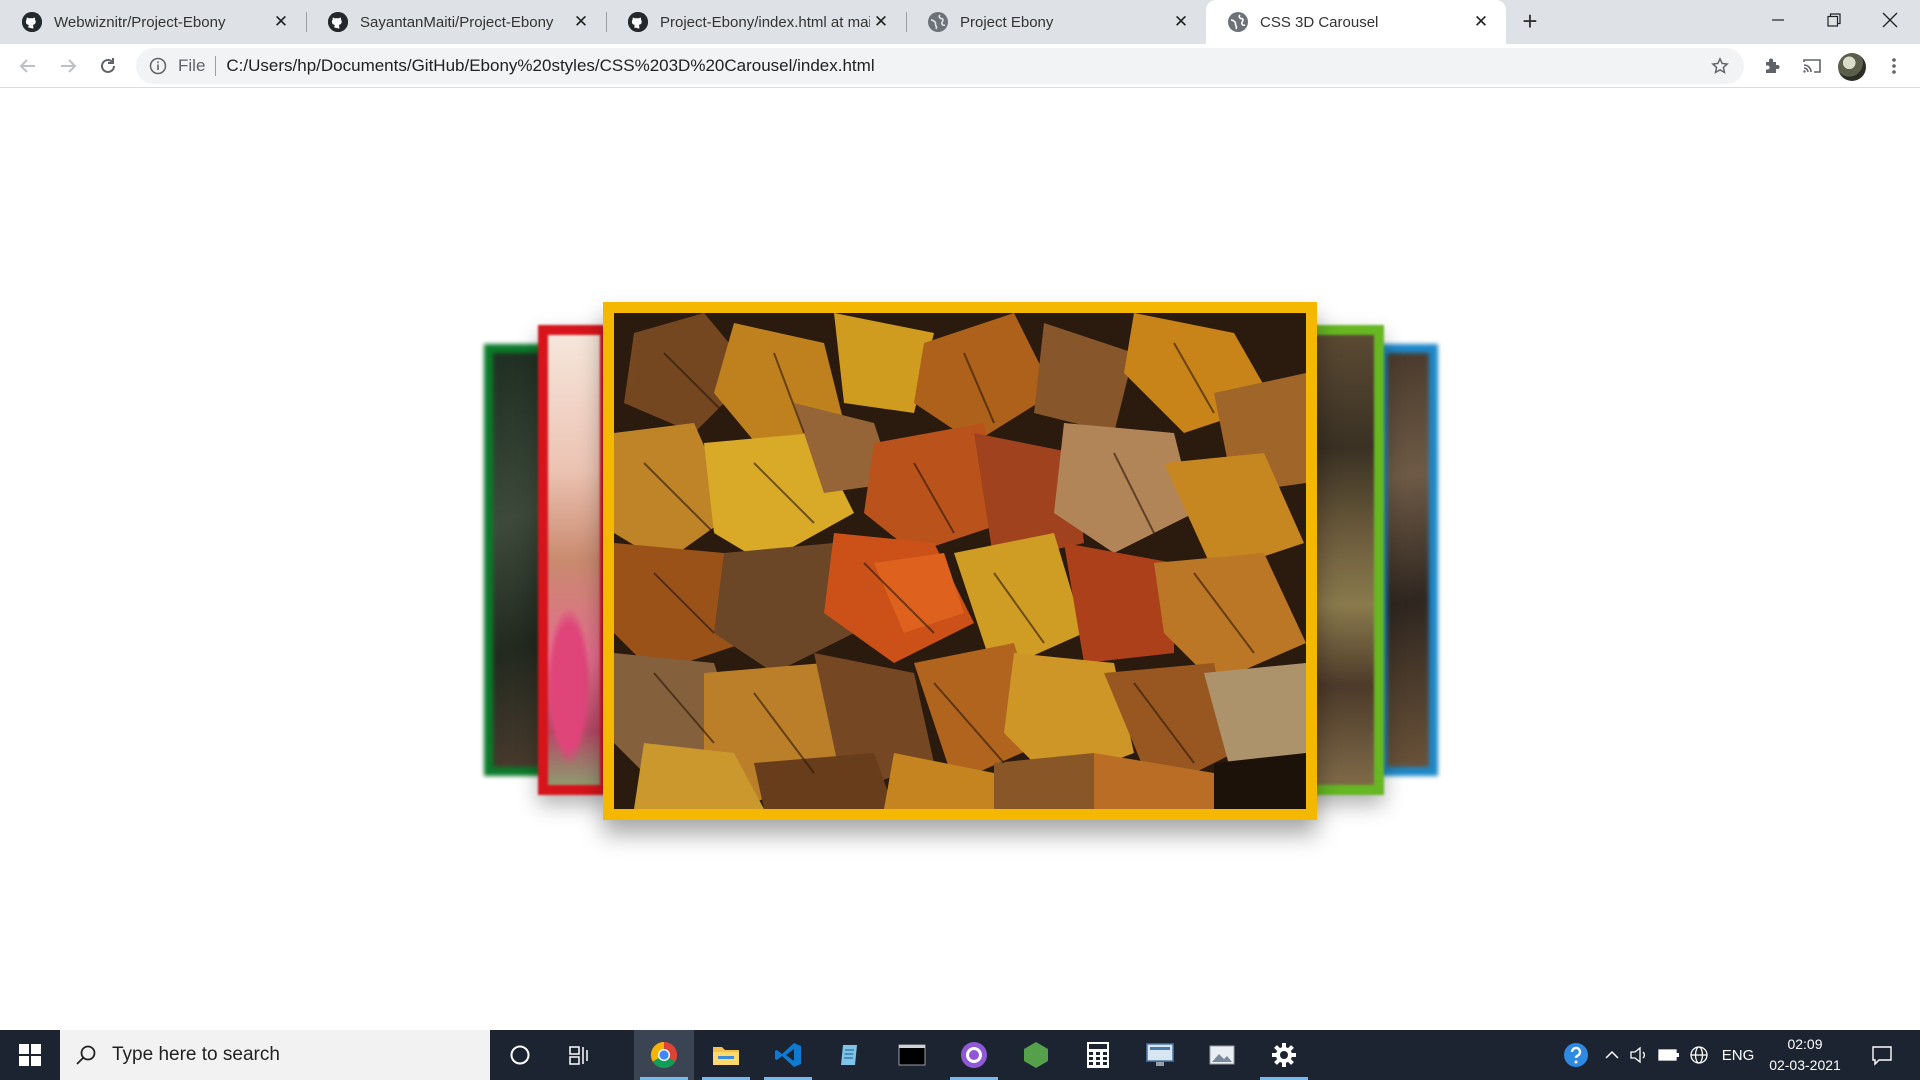 Image resolution: width=1920 pixels, height=1080 pixels. I want to click on calculator-icon, so click(1098, 1055).